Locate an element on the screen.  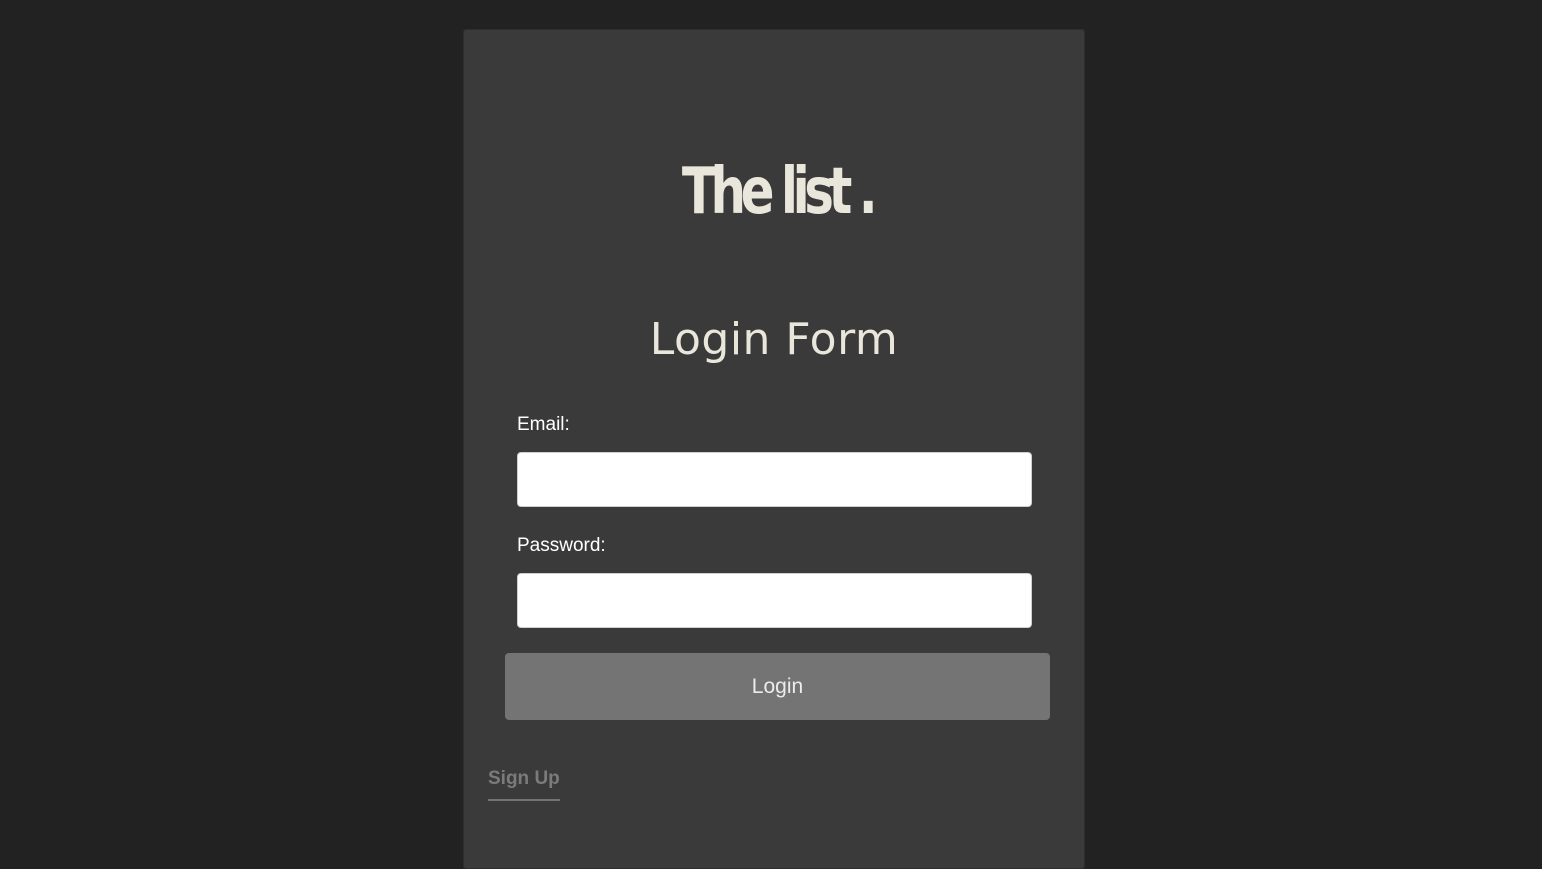
email-field is located at coordinates (774, 479).